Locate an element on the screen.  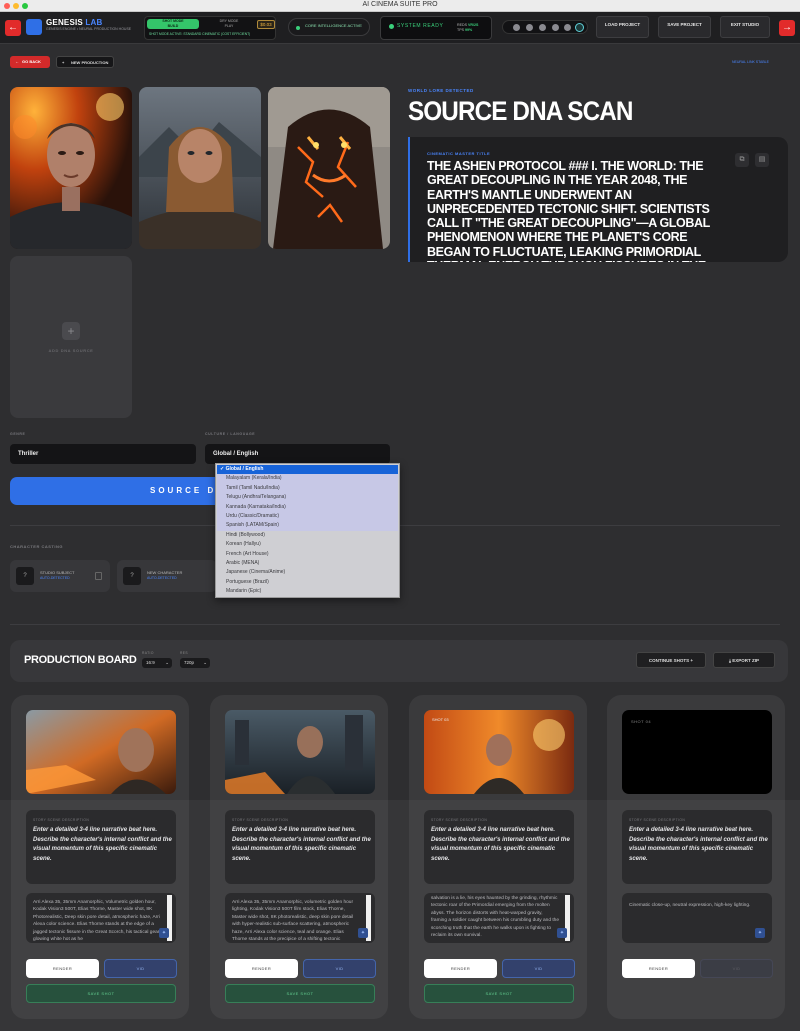
dropdown-option: Telugu (Andhra/Telangana) is located at coordinates (307, 498).